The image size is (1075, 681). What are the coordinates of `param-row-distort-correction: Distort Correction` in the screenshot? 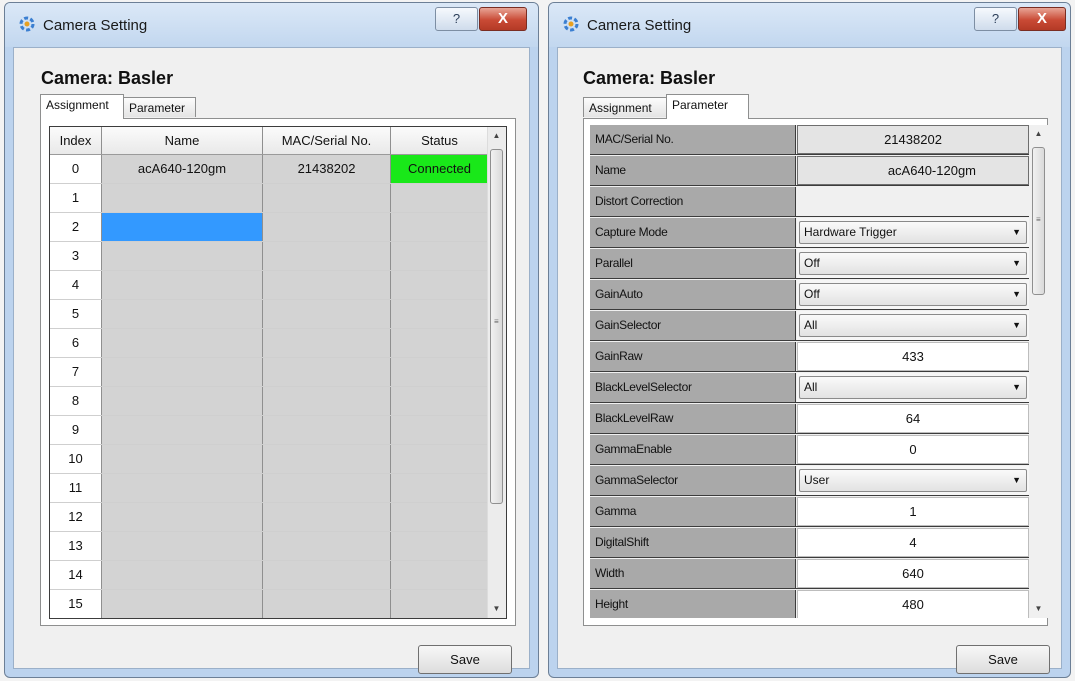 It's located at (809, 202).